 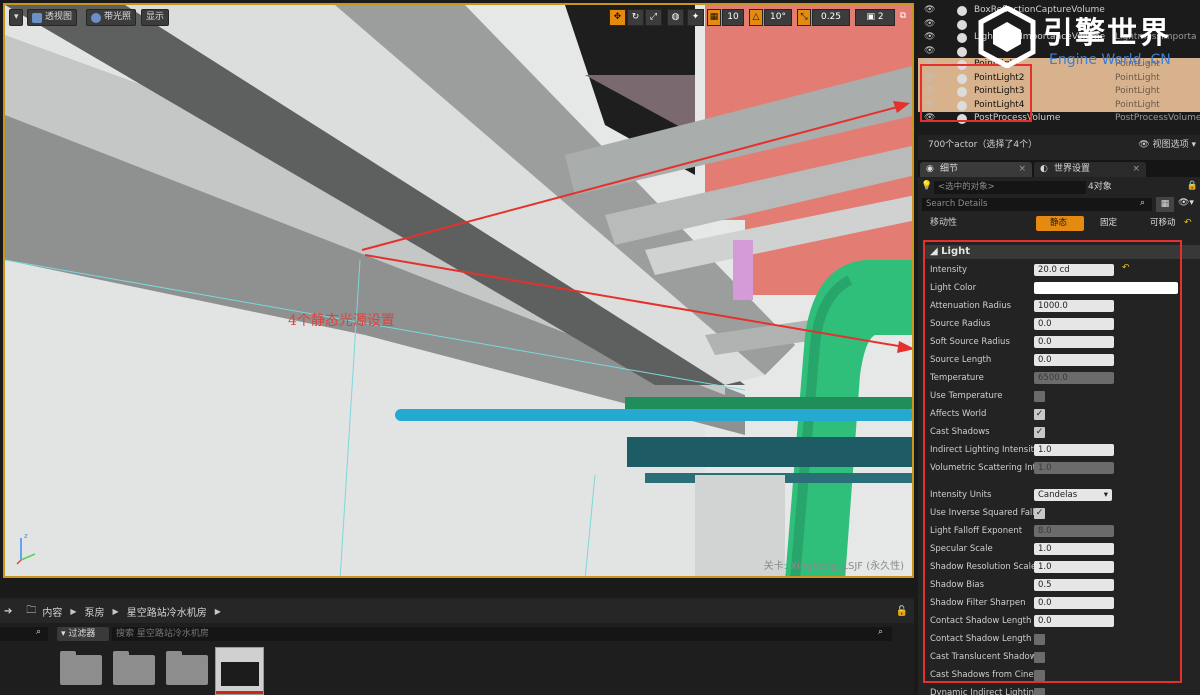 What do you see at coordinates (52, 17) in the screenshot?
I see `perspective-button: 透视图` at bounding box center [52, 17].